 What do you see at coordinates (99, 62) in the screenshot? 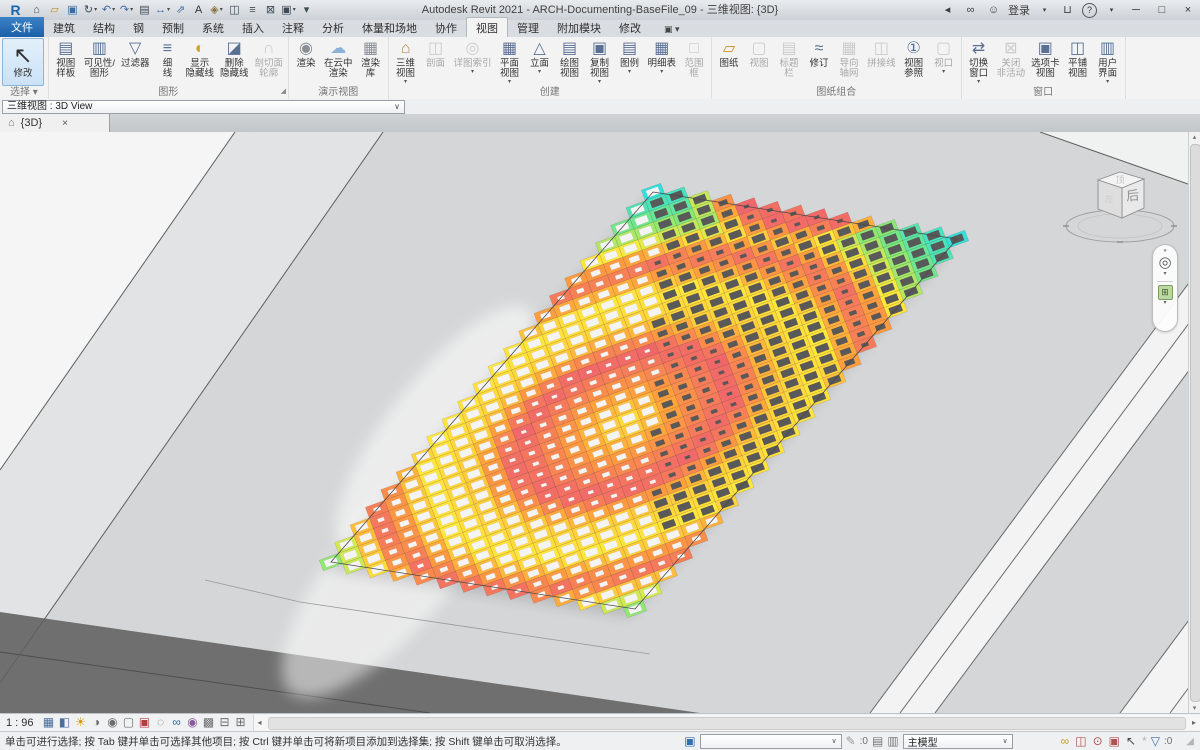
I see `visibility-graphics-button: ▥ 可见性/图形` at bounding box center [99, 62].